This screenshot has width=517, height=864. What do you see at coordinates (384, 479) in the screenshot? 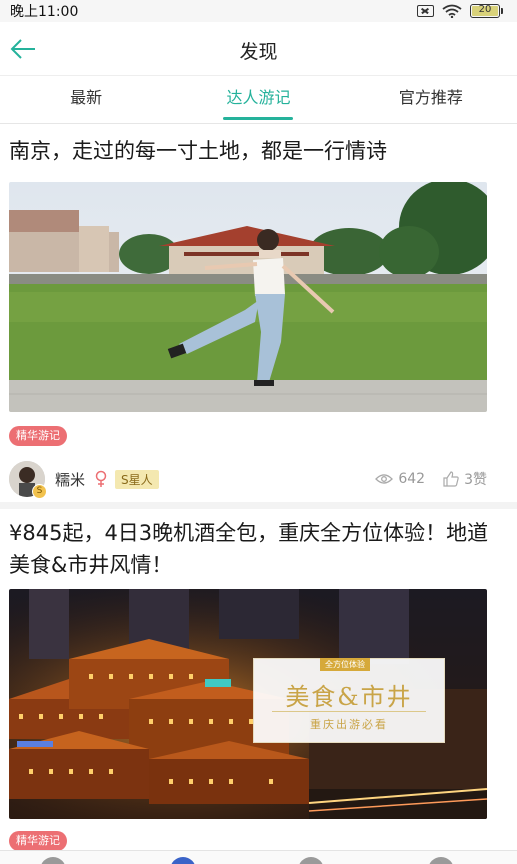
I see `eye-icon` at bounding box center [384, 479].